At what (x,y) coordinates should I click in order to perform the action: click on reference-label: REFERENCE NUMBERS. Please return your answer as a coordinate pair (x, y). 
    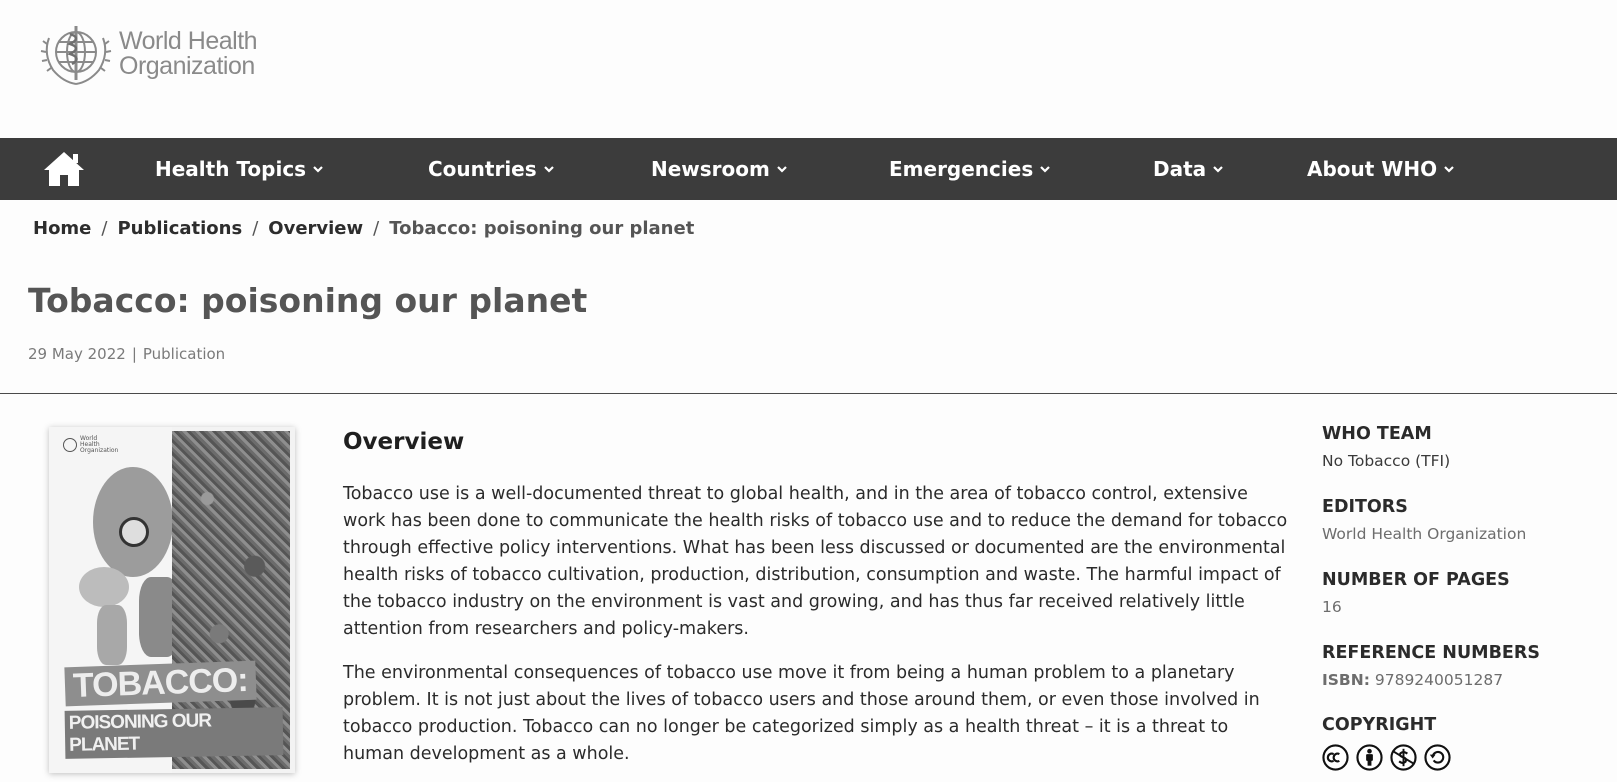
    Looking at the image, I should click on (1431, 653).